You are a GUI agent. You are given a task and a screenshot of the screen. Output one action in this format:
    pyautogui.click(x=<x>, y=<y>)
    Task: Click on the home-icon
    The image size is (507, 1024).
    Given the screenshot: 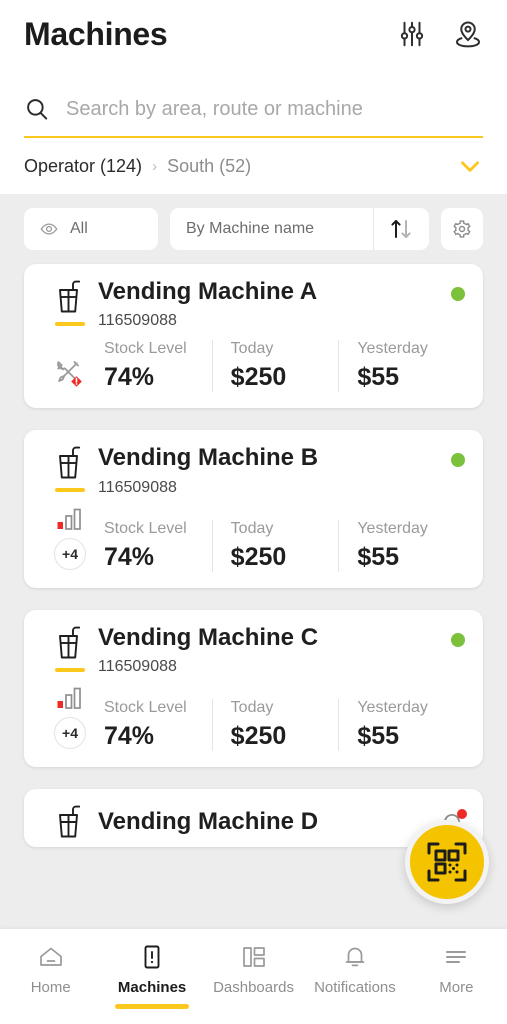 What is the action you would take?
    pyautogui.click(x=51, y=957)
    